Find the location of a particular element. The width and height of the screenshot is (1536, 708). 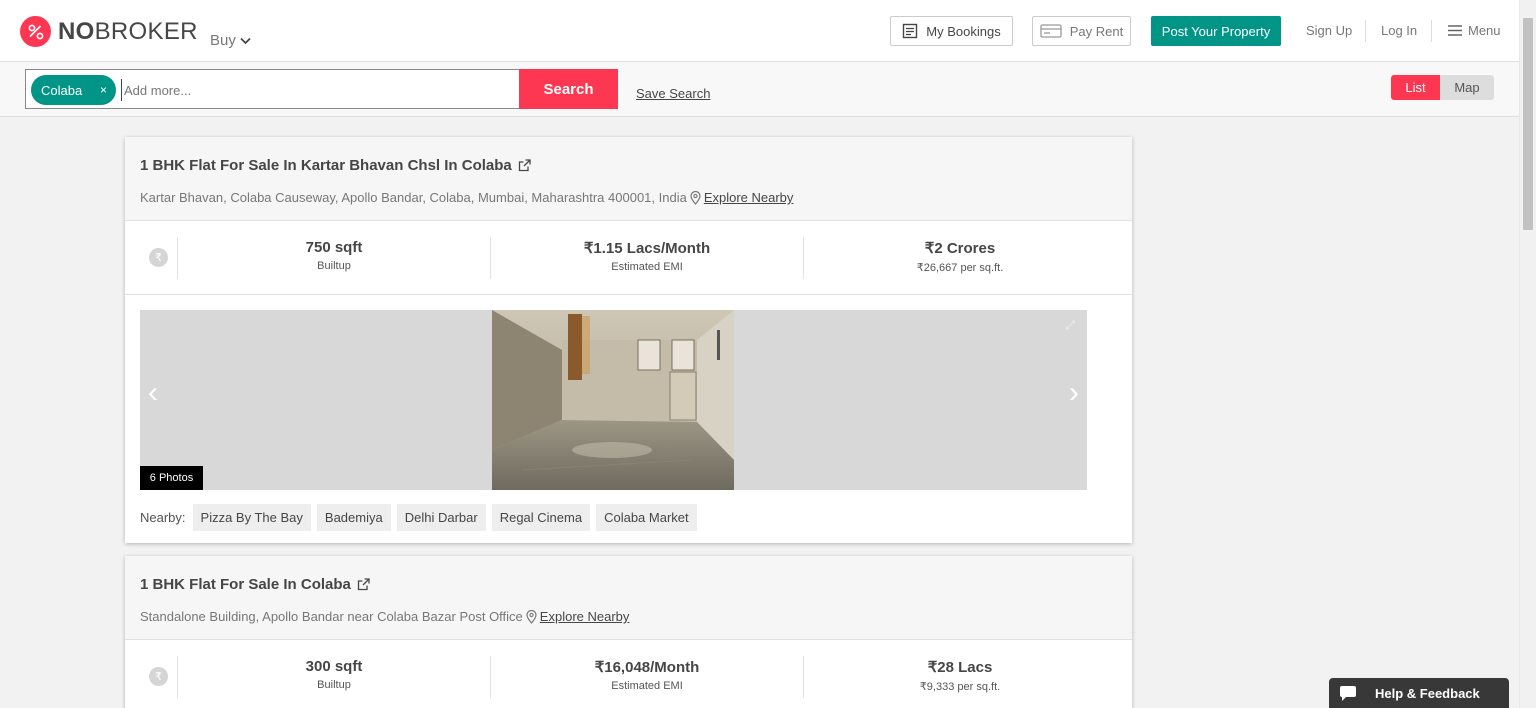

property-photo is located at coordinates (613, 400).